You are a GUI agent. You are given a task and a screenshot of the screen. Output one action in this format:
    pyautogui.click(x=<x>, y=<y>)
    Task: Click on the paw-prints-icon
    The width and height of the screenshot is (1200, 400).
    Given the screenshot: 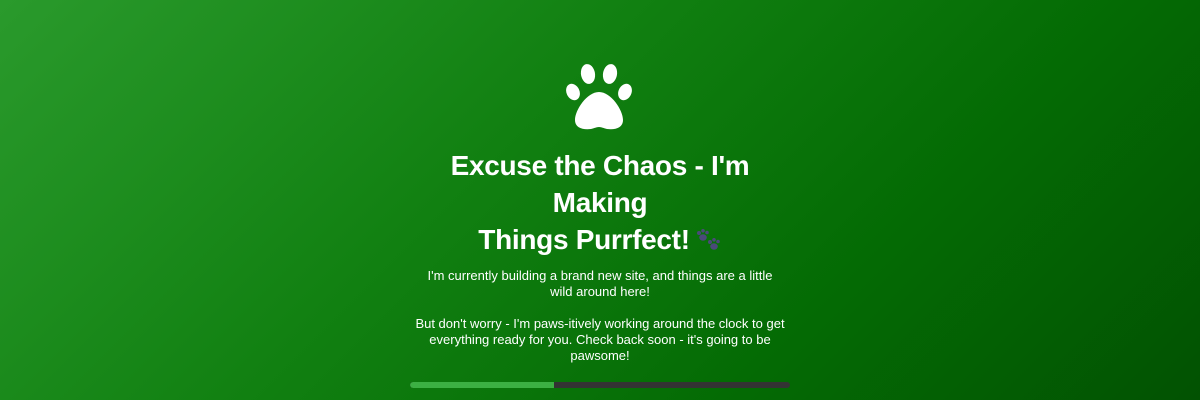 What is the action you would take?
    pyautogui.click(x=709, y=239)
    